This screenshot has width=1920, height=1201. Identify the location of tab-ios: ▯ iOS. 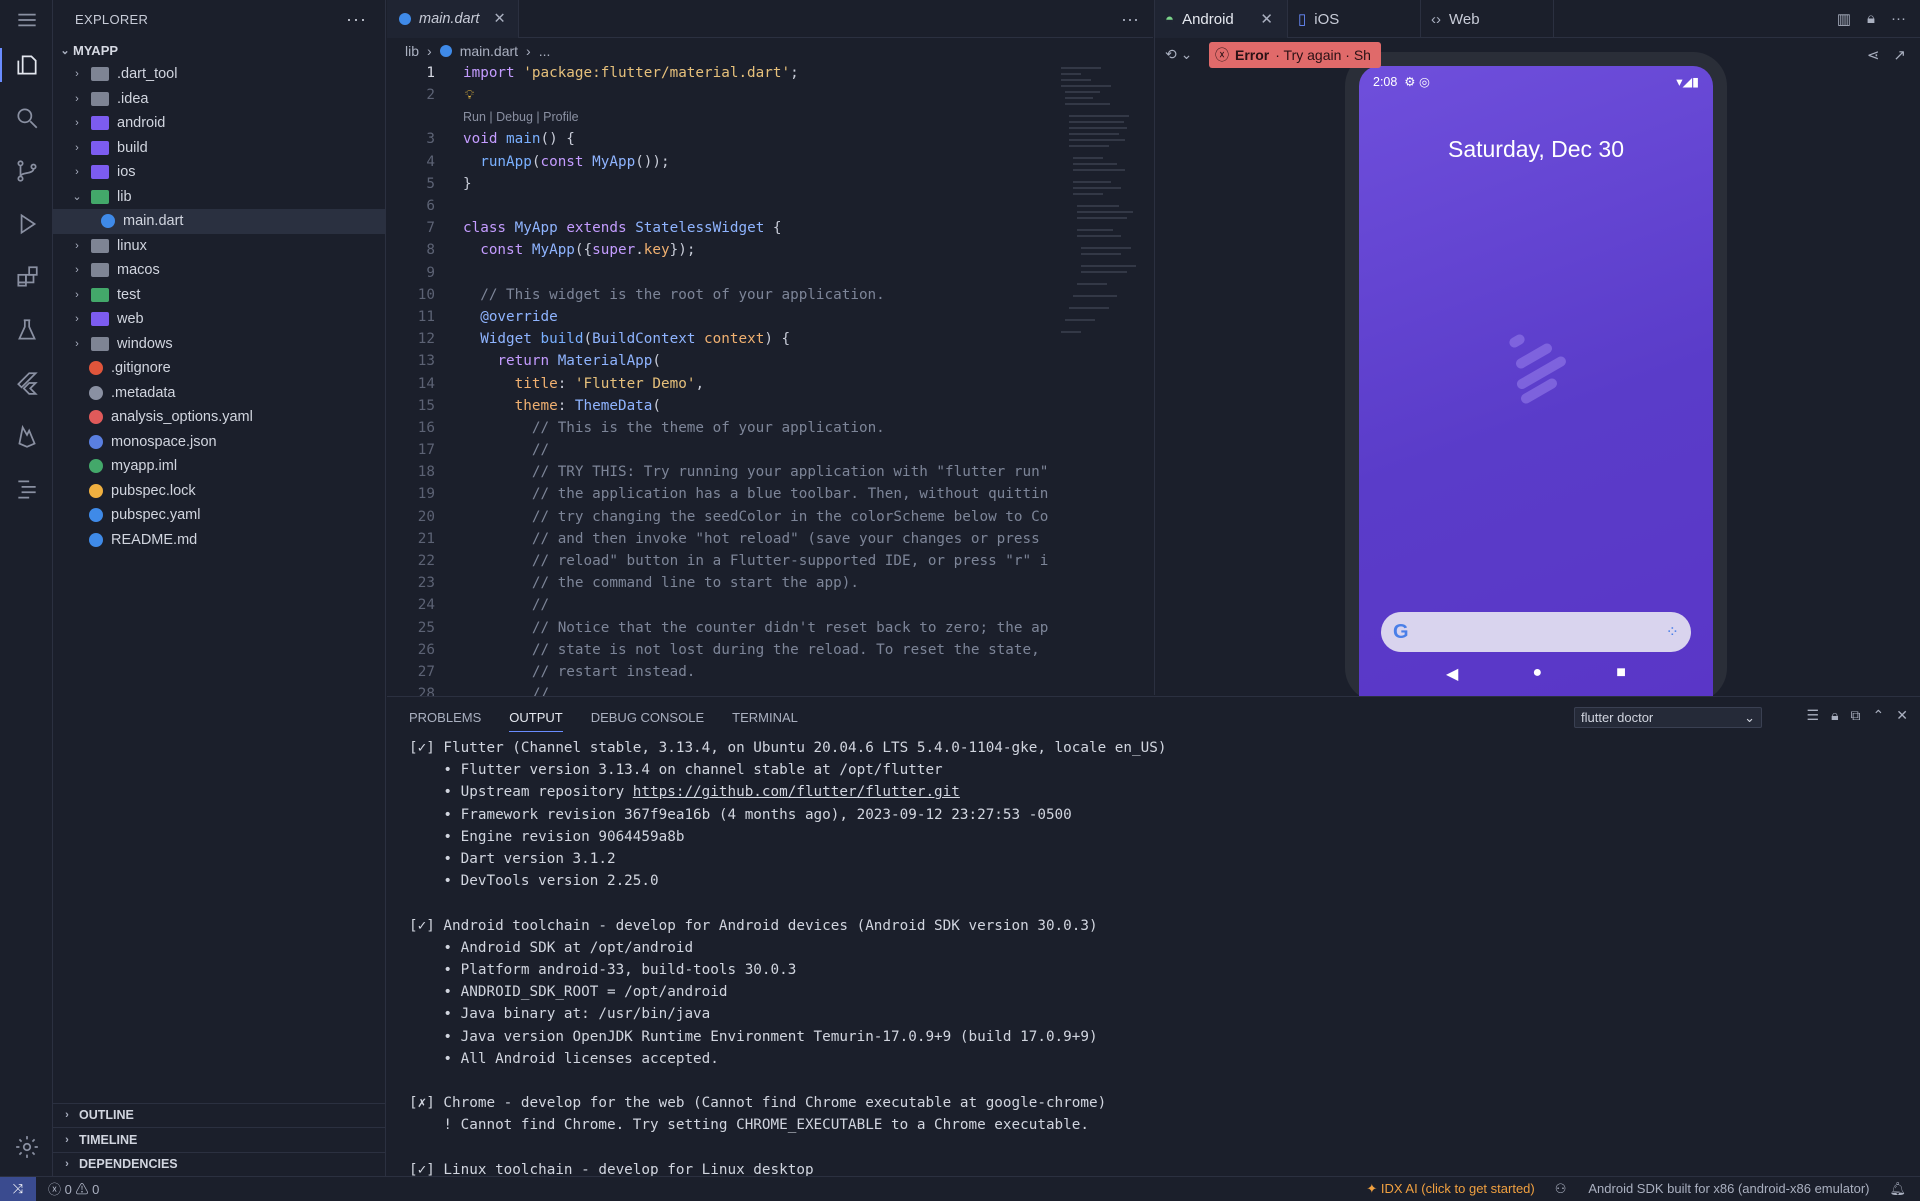
(1354, 19).